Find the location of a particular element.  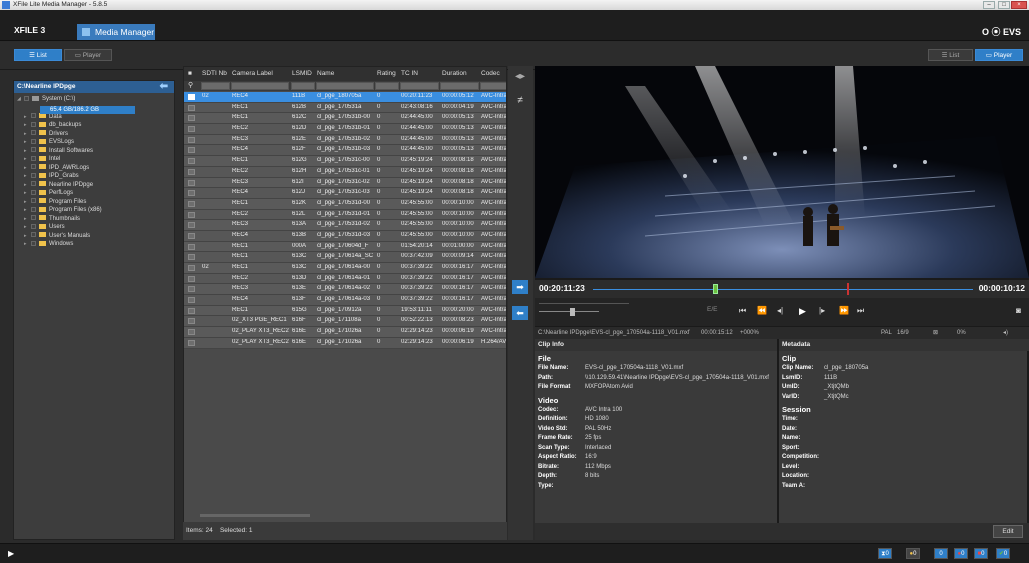

col-duration: Duration is located at coordinates (454, 73).